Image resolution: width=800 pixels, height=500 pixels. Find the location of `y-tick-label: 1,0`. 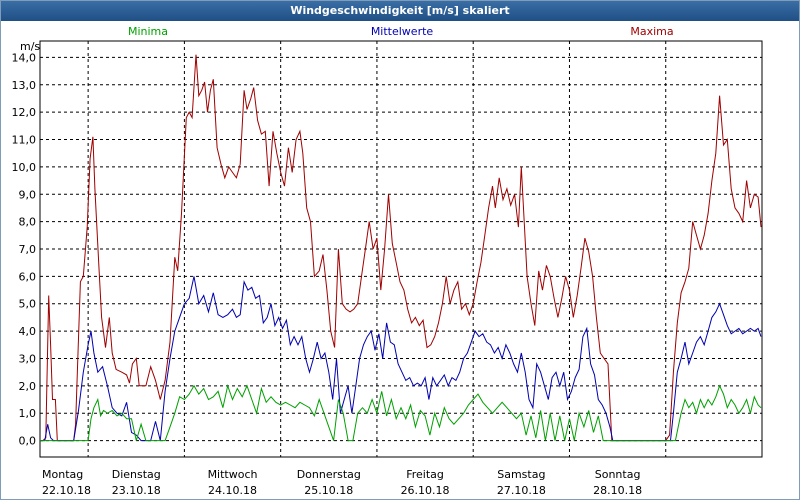

y-tick-label: 1,0 is located at coordinates (28, 413).